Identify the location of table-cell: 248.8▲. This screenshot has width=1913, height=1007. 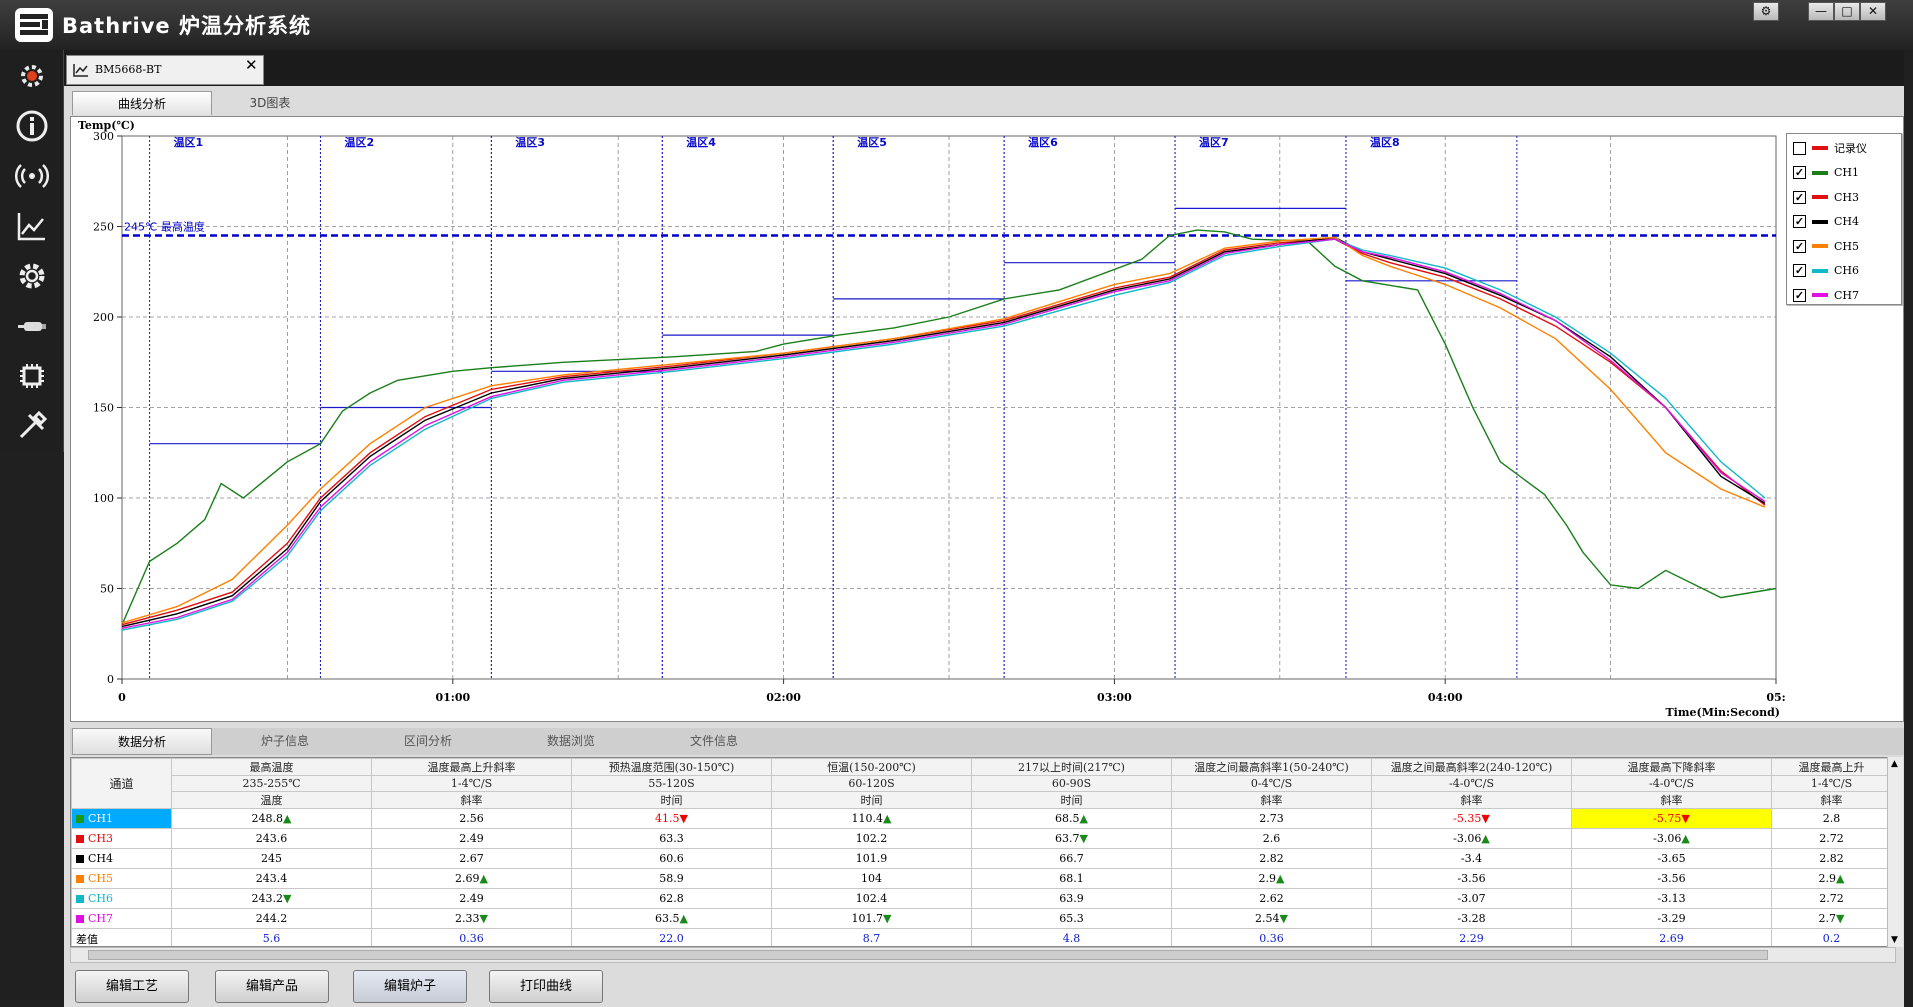
(271, 818).